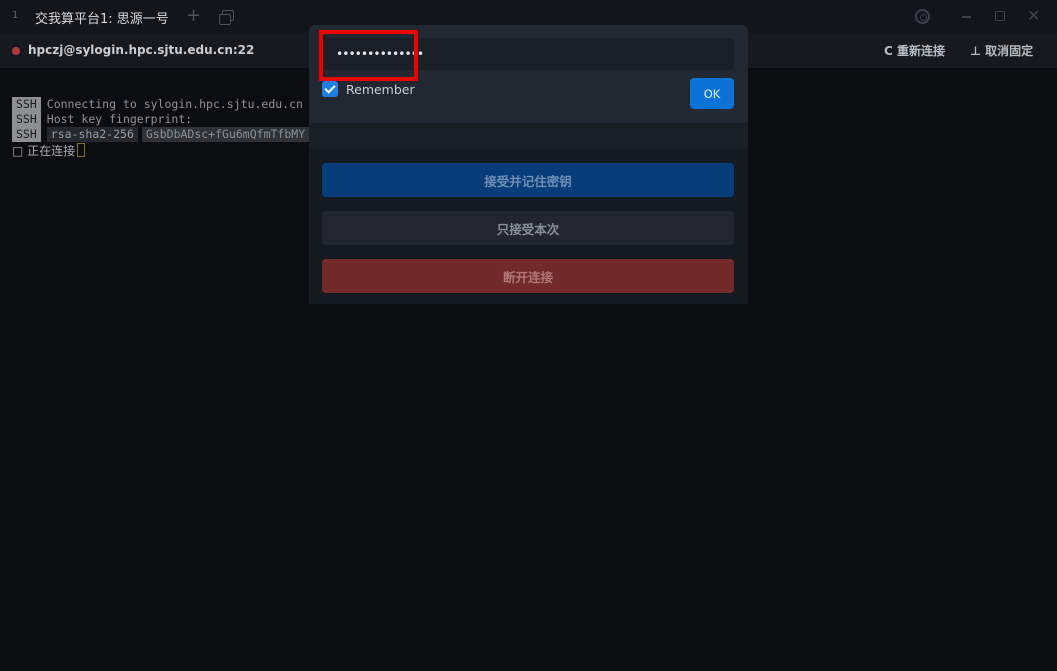  I want to click on password-prompt: Remember OK, so click(528, 74).